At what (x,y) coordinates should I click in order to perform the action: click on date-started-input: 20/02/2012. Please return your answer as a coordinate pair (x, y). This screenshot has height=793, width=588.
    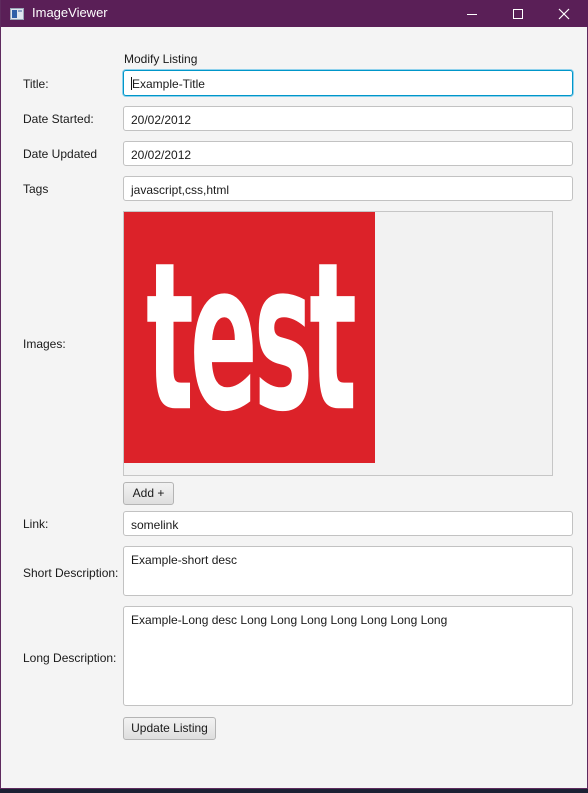
    Looking at the image, I should click on (348, 118).